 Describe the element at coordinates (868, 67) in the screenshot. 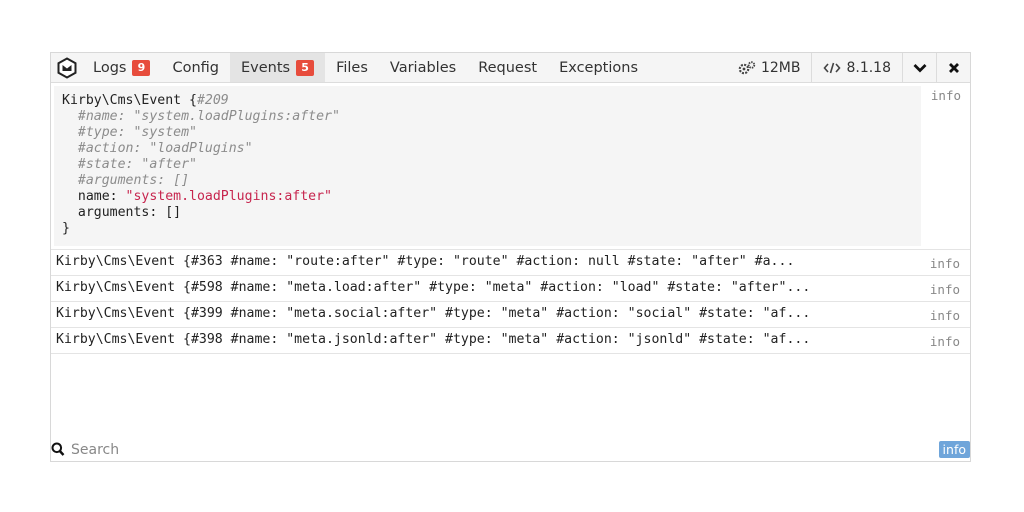

I see `version-value: 8.1.18` at that location.